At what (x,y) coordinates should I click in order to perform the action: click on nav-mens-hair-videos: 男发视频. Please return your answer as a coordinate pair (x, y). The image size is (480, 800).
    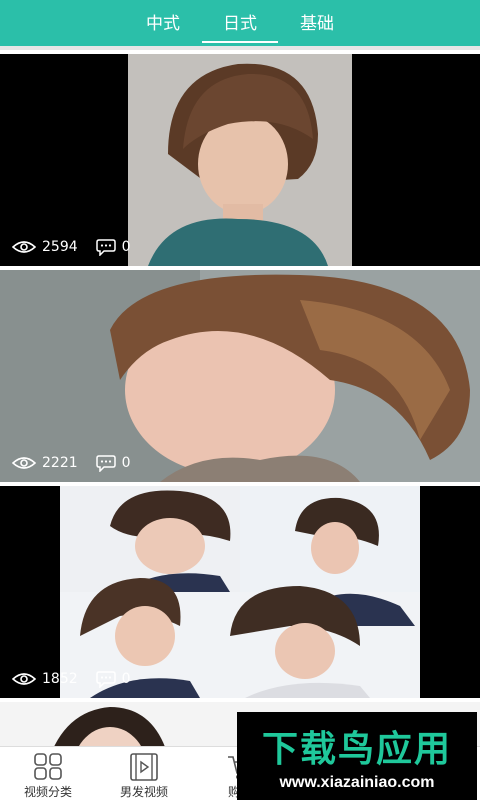
    Looking at the image, I should click on (144, 773).